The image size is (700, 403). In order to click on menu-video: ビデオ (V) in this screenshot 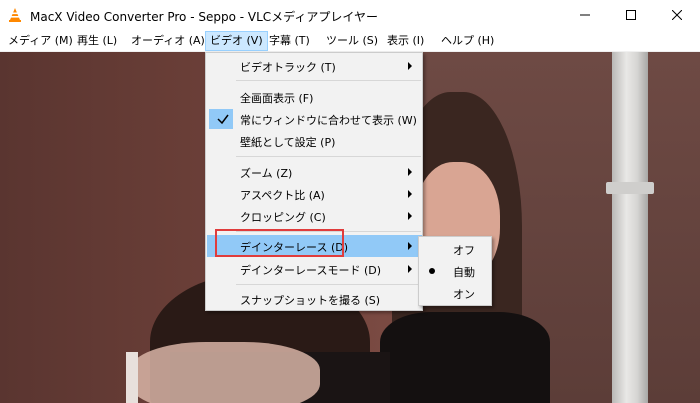, I will do `click(236, 41)`.